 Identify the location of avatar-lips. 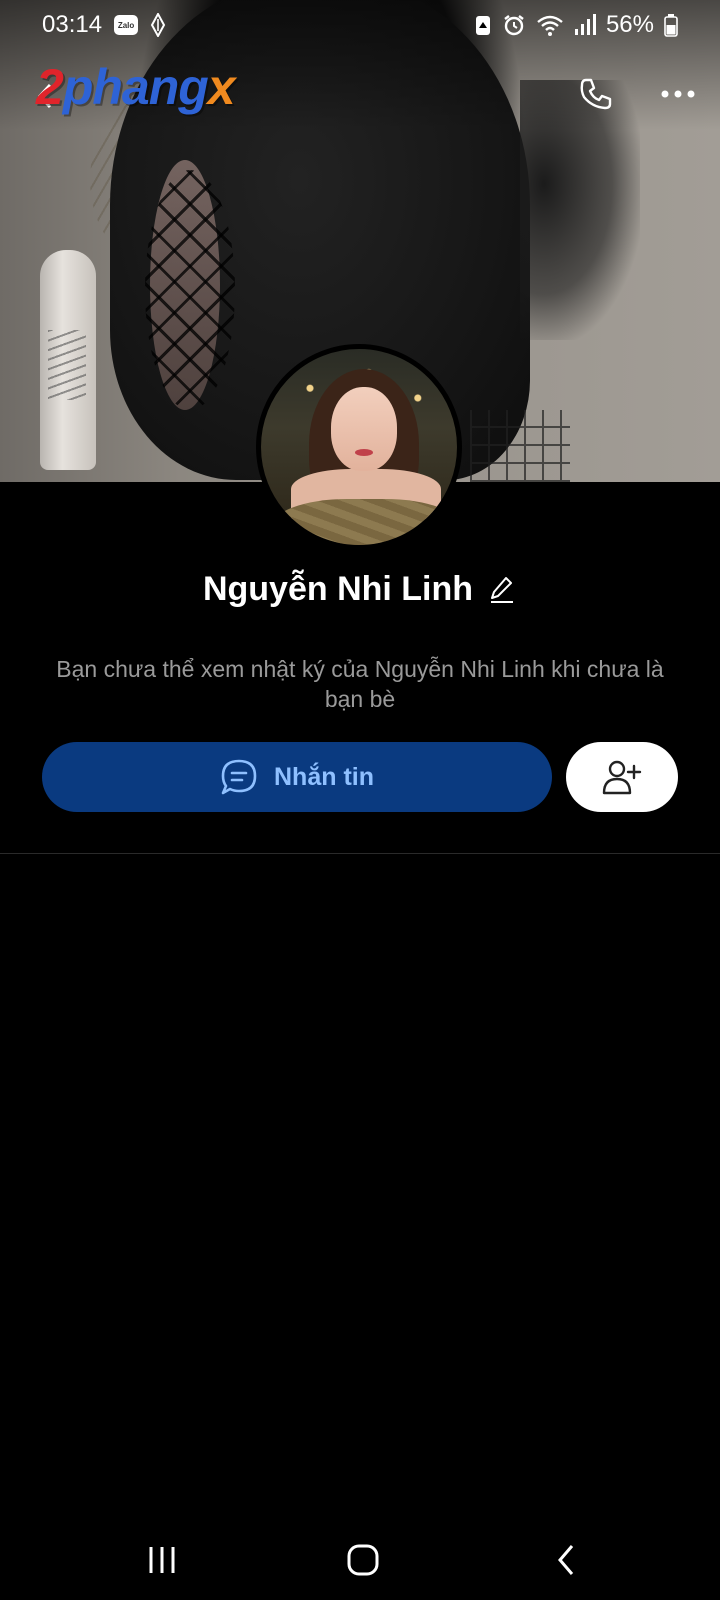
(364, 452).